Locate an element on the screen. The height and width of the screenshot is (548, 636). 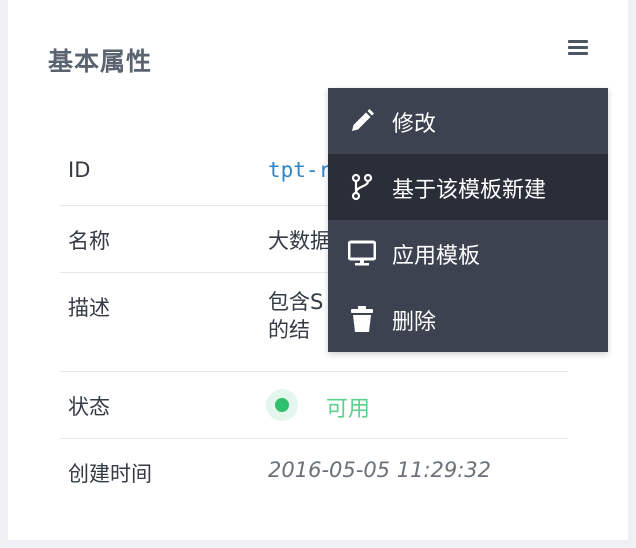
menu-item-delete: 删除 is located at coordinates (468, 319).